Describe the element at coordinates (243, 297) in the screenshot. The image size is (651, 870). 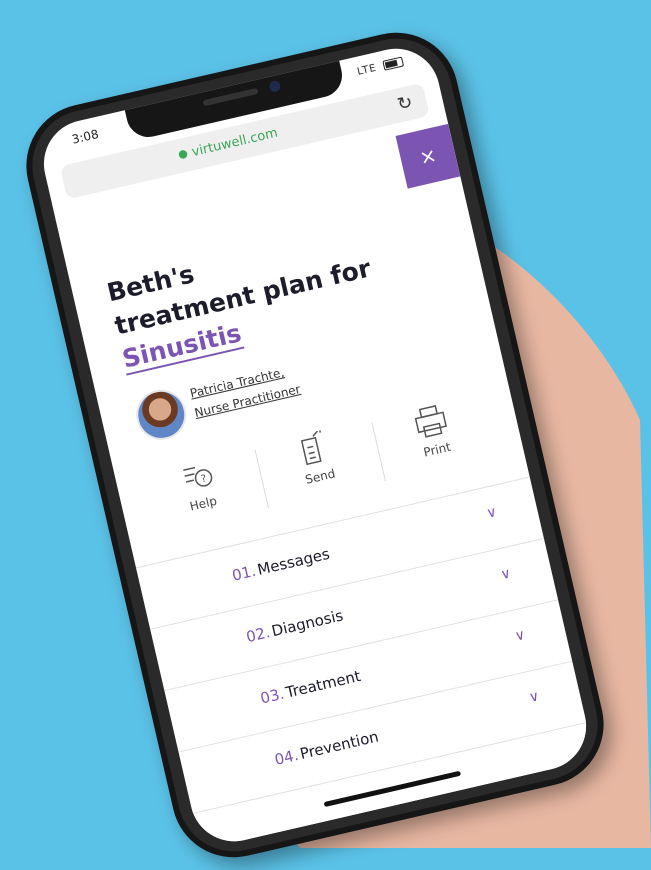
I see `page-title: Beth's treatment plan for Sinusitis` at that location.